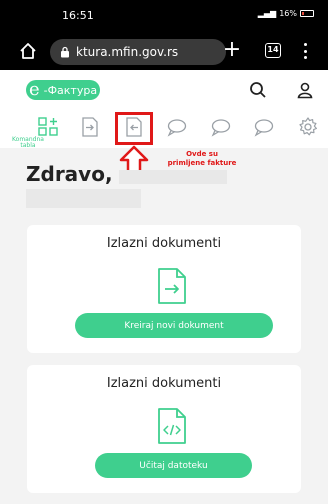 The width and height of the screenshot is (328, 504). I want to click on icon-toolbar: Komandna tabla, so click(164, 129).